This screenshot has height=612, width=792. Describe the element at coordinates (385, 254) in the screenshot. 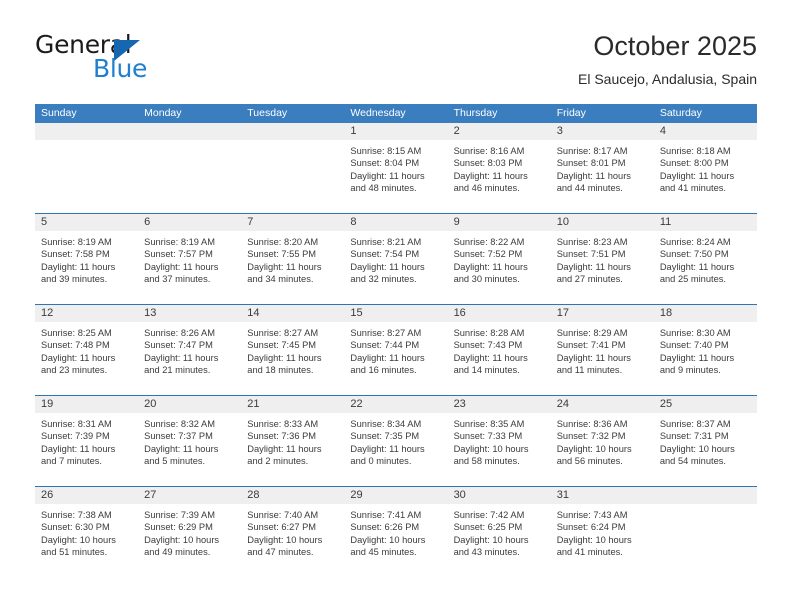

I see `sunset-text: Sunset: 7:54 PM` at that location.